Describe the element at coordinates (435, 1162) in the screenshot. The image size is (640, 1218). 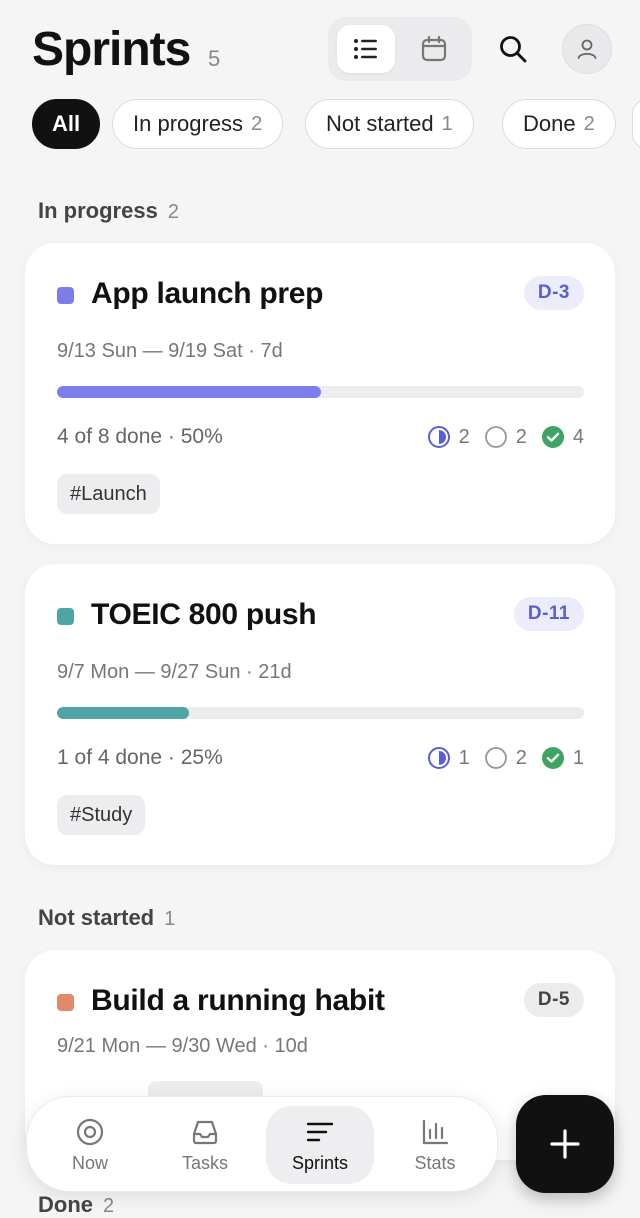
I see `nav-label: Stats` at that location.